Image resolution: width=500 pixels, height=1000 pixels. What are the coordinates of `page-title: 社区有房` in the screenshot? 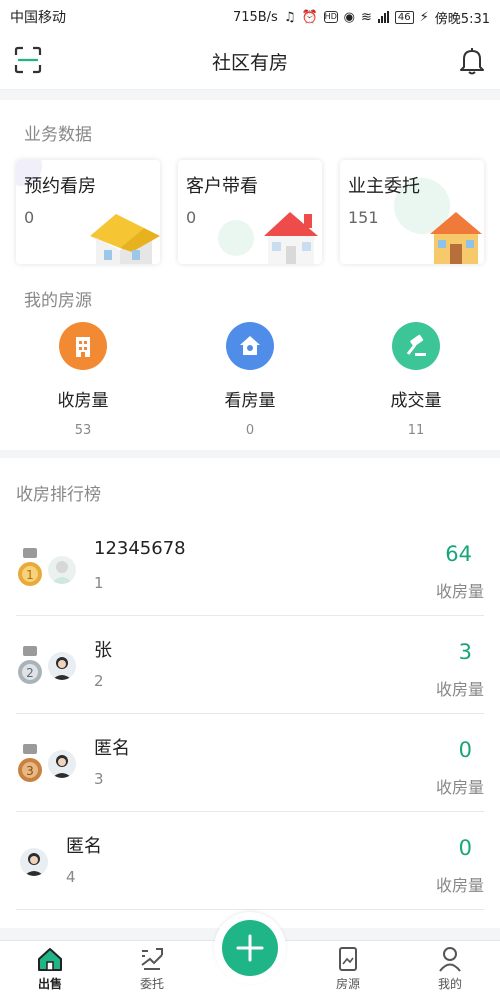 It's located at (249, 63).